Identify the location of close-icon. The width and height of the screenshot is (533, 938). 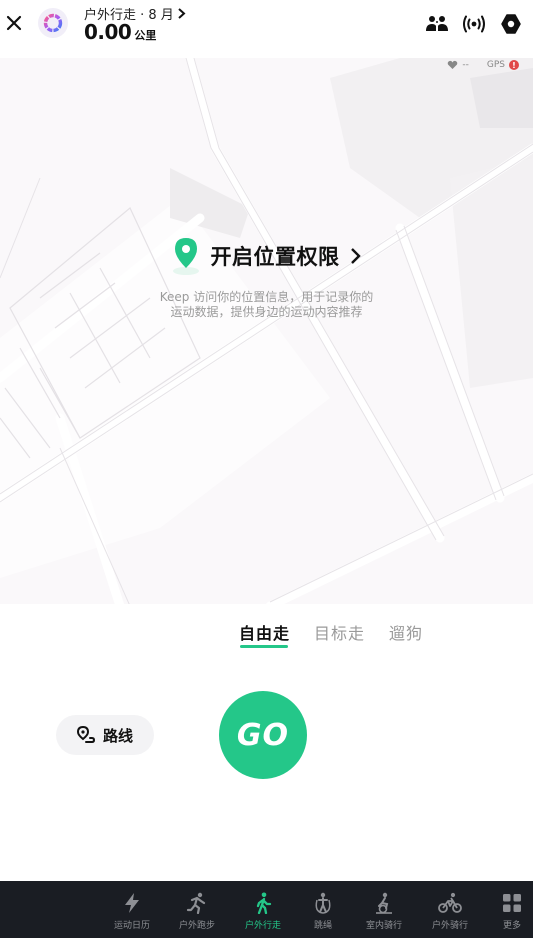
(14, 23).